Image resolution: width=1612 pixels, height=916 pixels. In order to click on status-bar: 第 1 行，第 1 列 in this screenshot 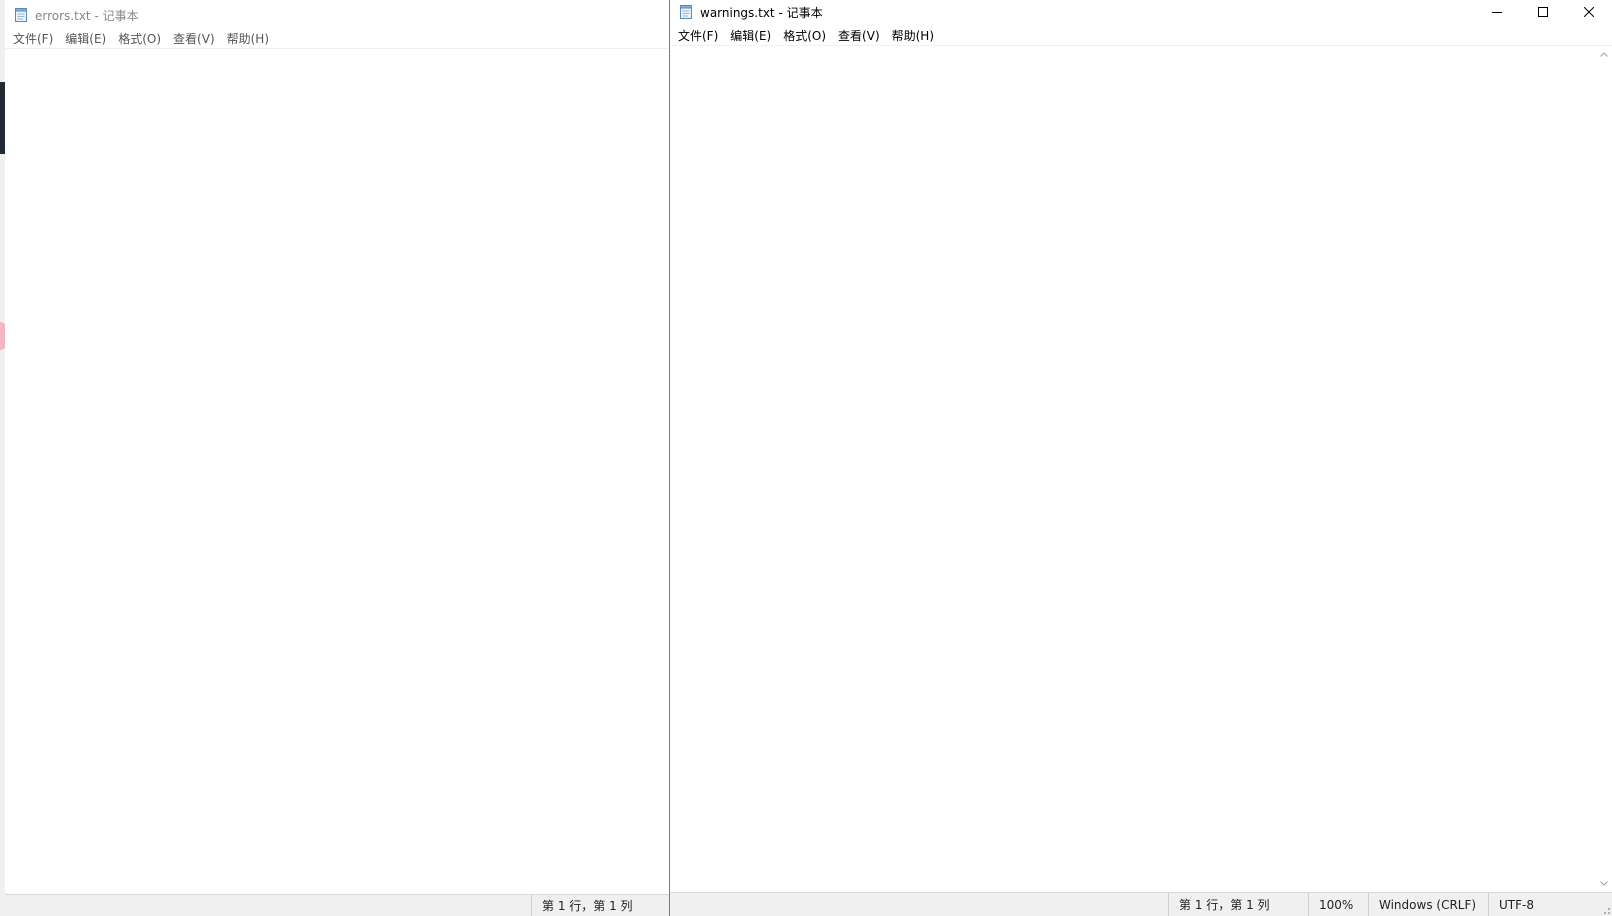, I will do `click(338, 905)`.